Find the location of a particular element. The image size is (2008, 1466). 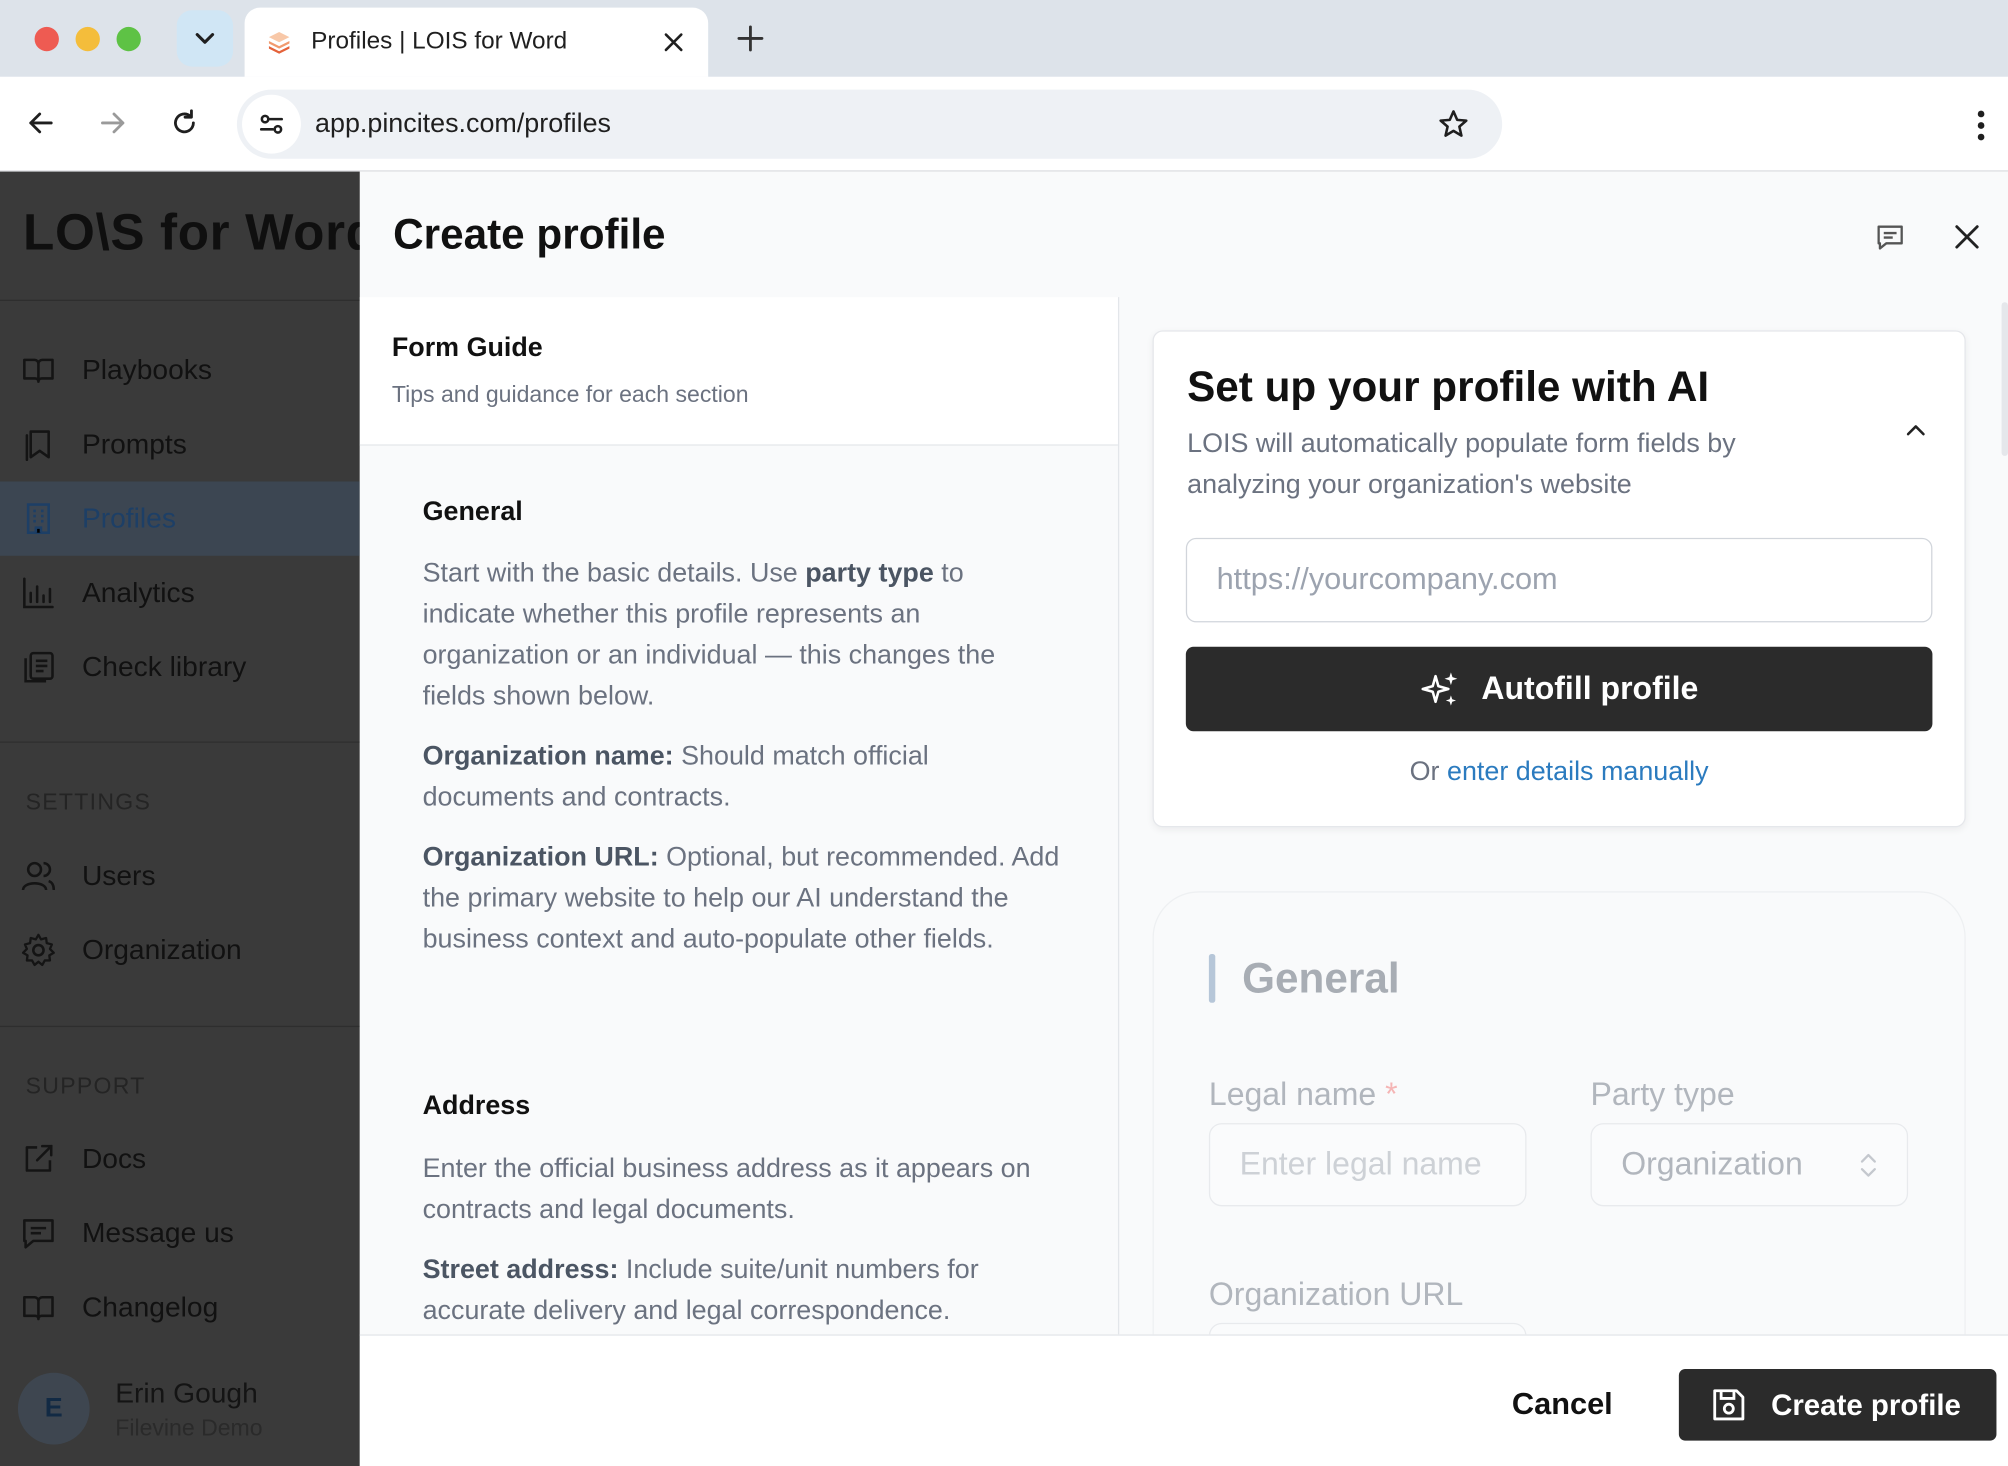

user-profile: E Erin Gough Filevine Demo is located at coordinates (140, 1408).